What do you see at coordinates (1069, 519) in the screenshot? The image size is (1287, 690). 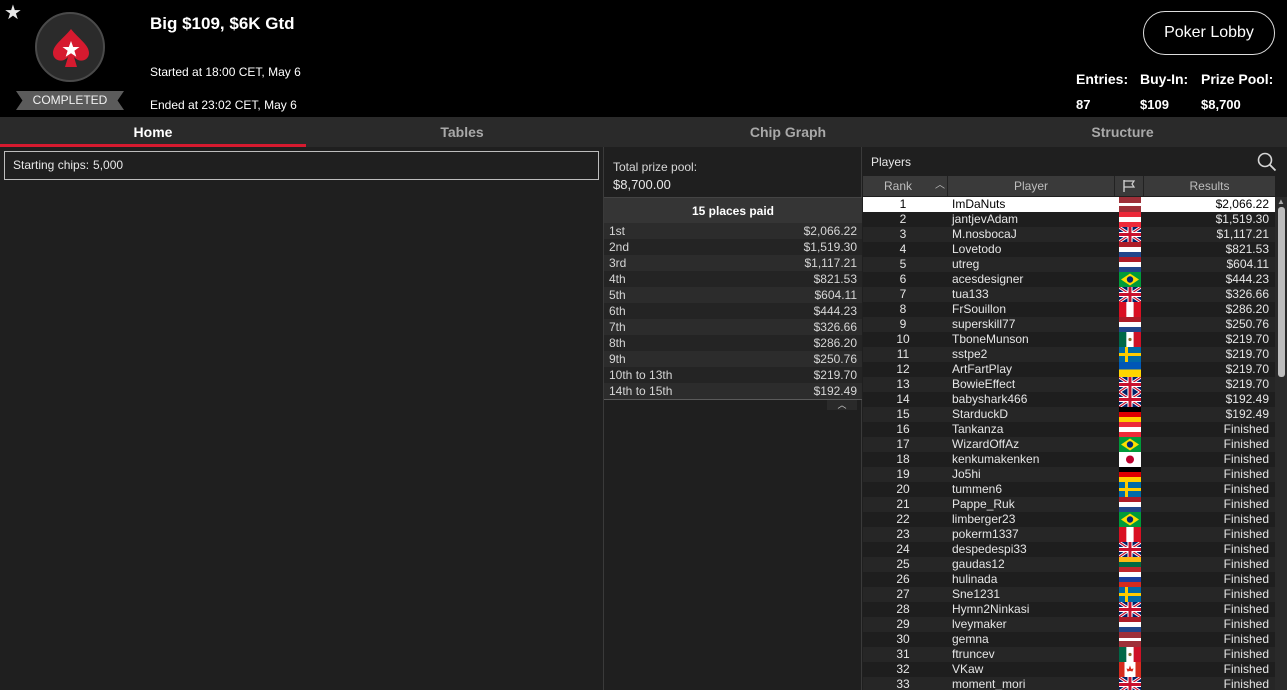 I see `player-row: 22 limberger23 Finished` at bounding box center [1069, 519].